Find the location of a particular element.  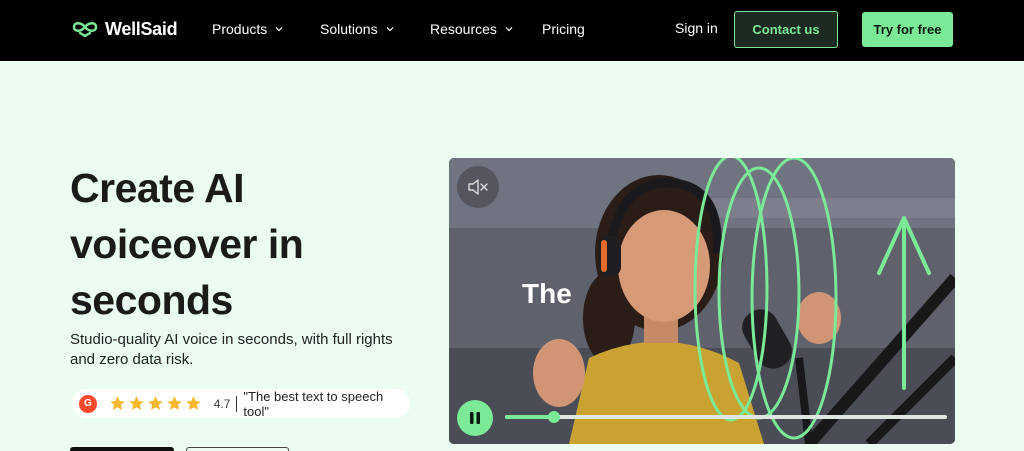

nav-solutions: Solutions is located at coordinates (357, 29).